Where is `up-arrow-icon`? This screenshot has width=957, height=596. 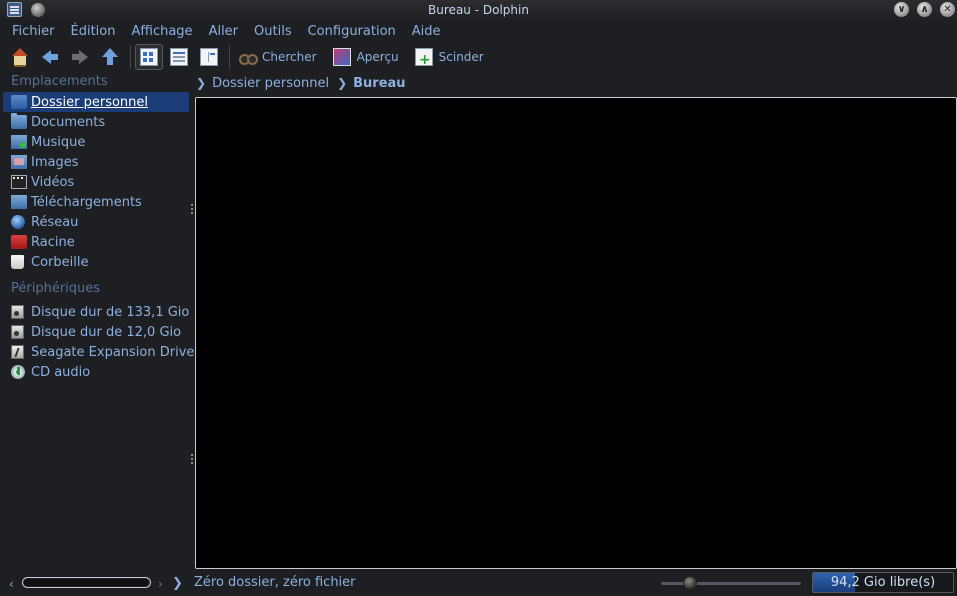 up-arrow-icon is located at coordinates (110, 57).